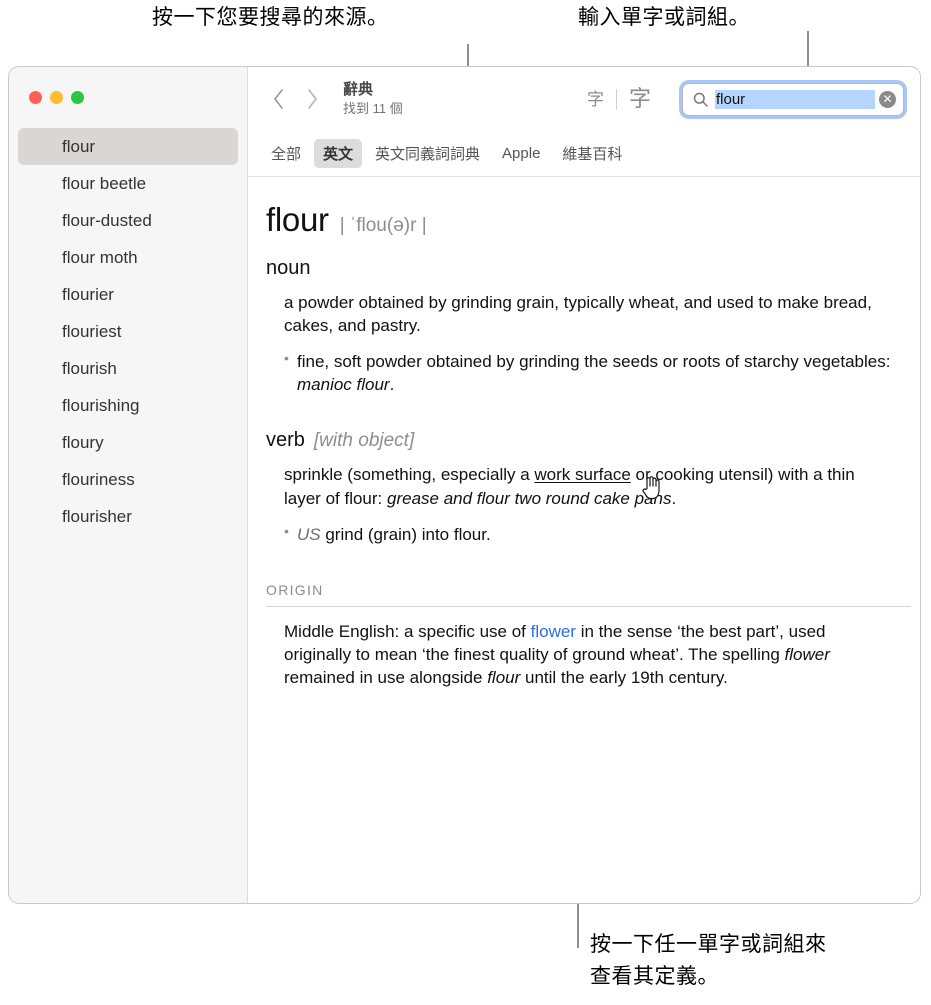  What do you see at coordinates (343, 385) in the screenshot?
I see `noun-subsense-example: manioc flour` at bounding box center [343, 385].